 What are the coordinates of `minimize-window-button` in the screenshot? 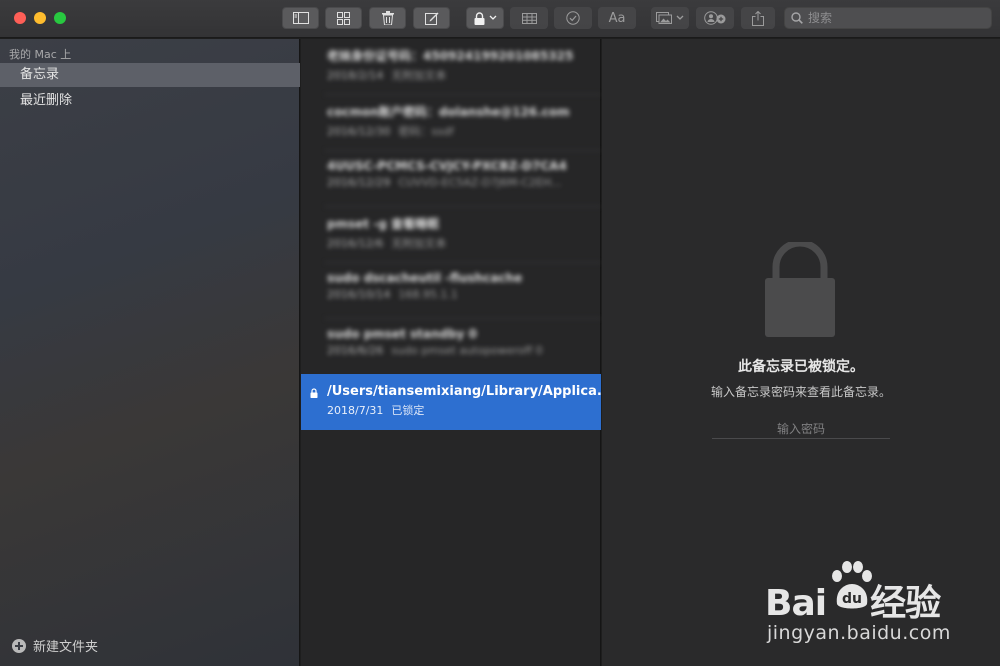 It's located at (40, 18).